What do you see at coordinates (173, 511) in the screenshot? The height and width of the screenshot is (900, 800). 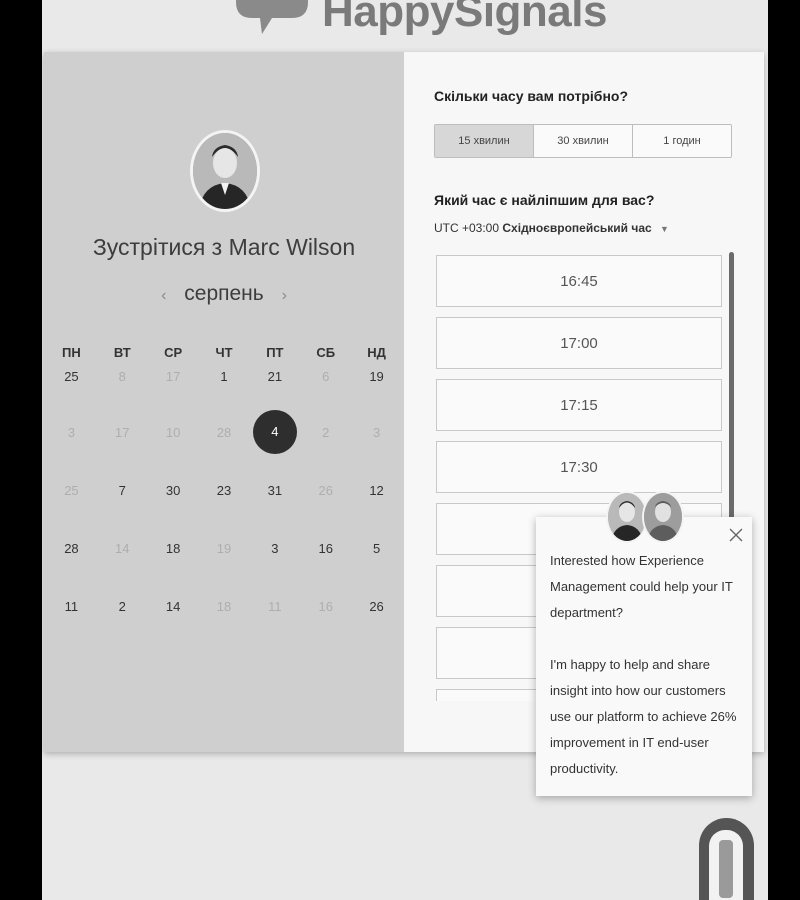 I see `calendar-day: 30` at bounding box center [173, 511].